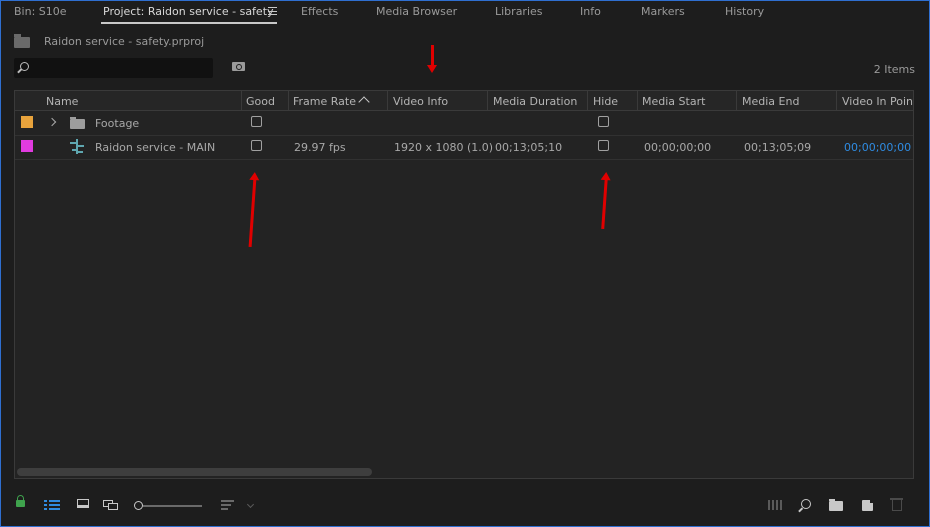 Image resolution: width=930 pixels, height=527 pixels. Describe the element at coordinates (877, 147) in the screenshot. I see `video-in-point-value: 00;00;00;00` at that location.